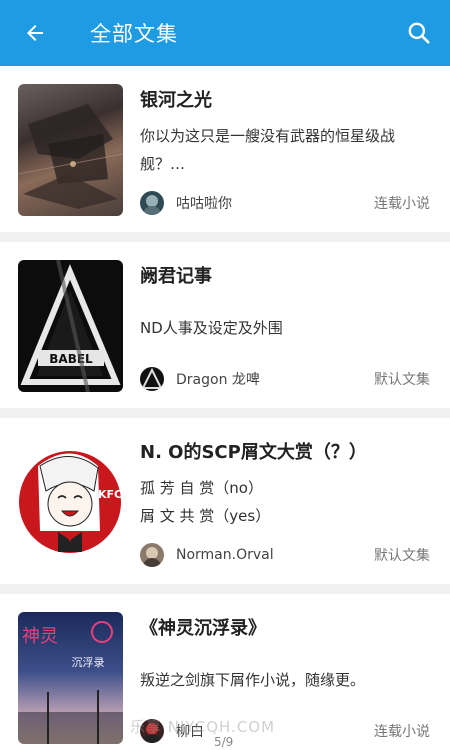  Describe the element at coordinates (110, 494) in the screenshot. I see `cover-kfc-text: KFC` at that location.